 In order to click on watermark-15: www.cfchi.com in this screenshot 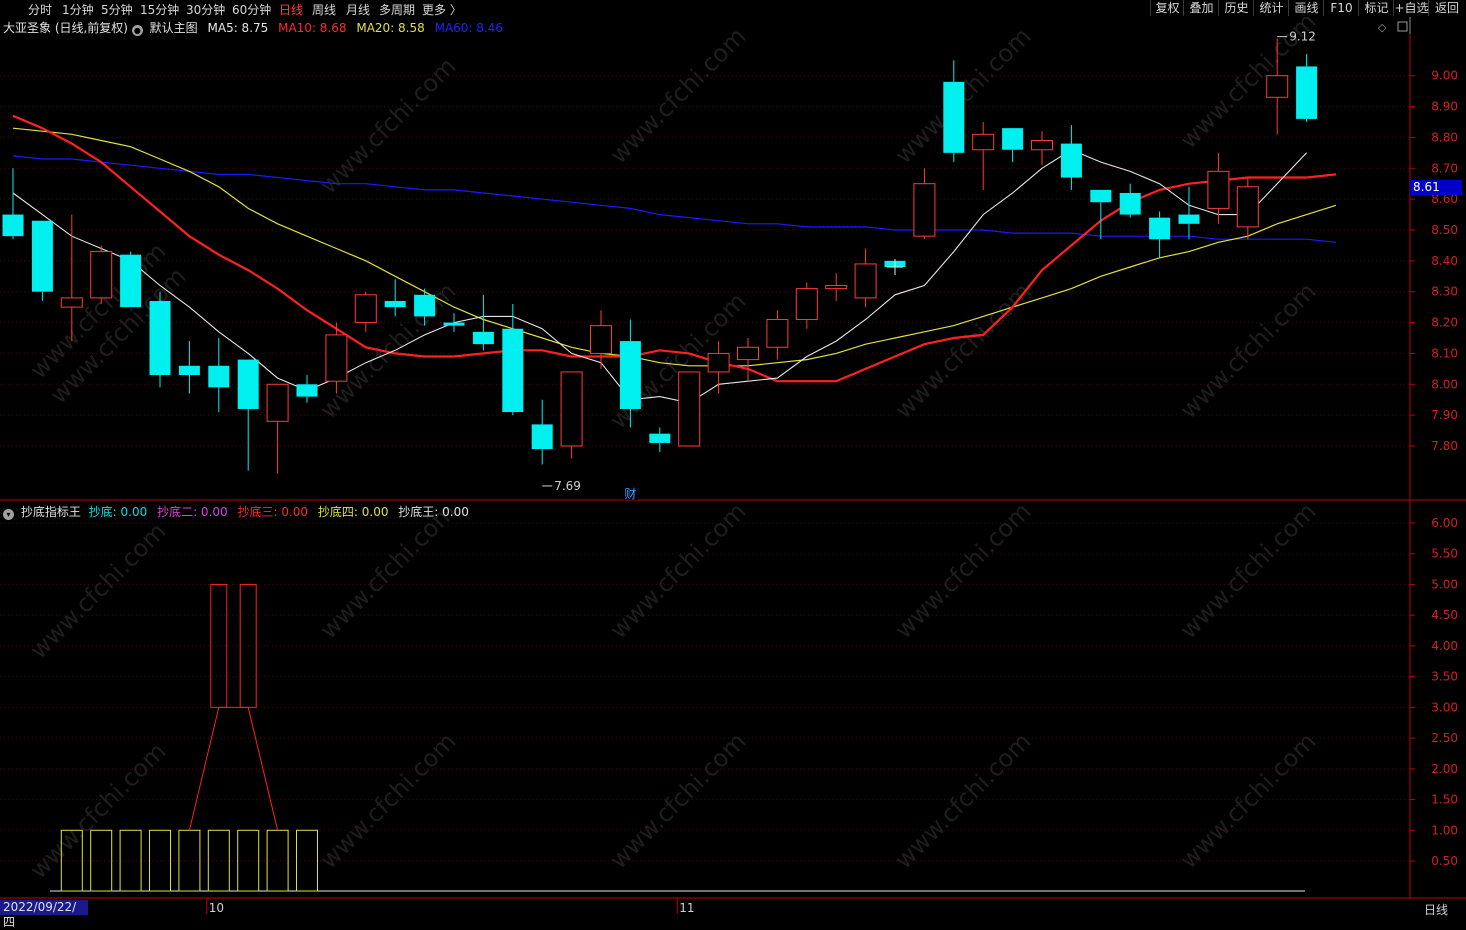, I will do `click(1247, 570)`.